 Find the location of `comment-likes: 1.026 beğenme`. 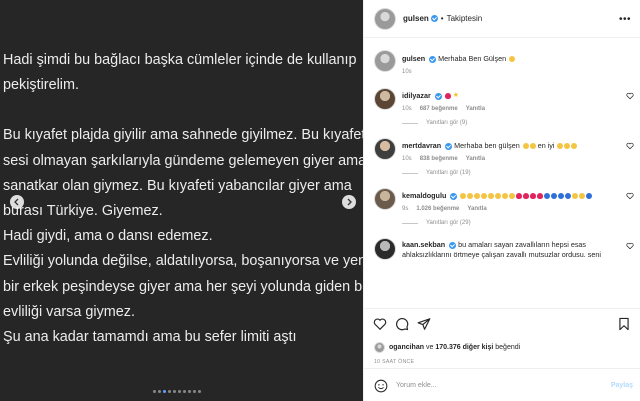

comment-likes: 1.026 beğenme is located at coordinates (437, 209).